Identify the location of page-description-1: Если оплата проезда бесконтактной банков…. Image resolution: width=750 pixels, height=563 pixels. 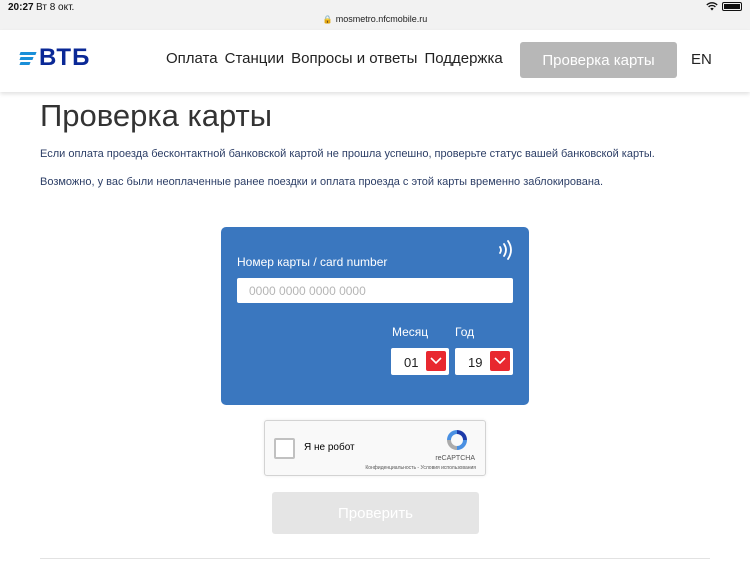
(347, 154).